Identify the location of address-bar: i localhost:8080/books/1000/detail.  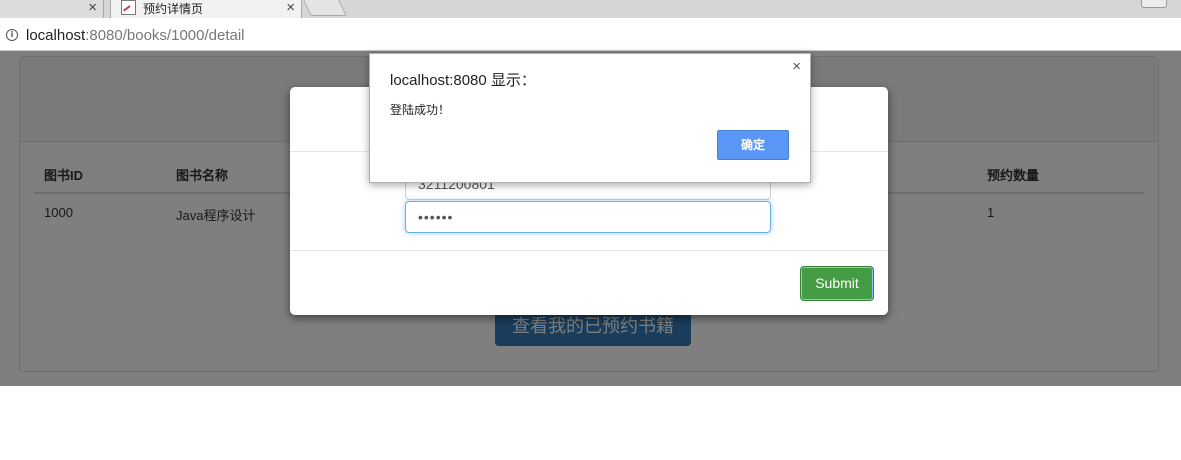
(590, 34).